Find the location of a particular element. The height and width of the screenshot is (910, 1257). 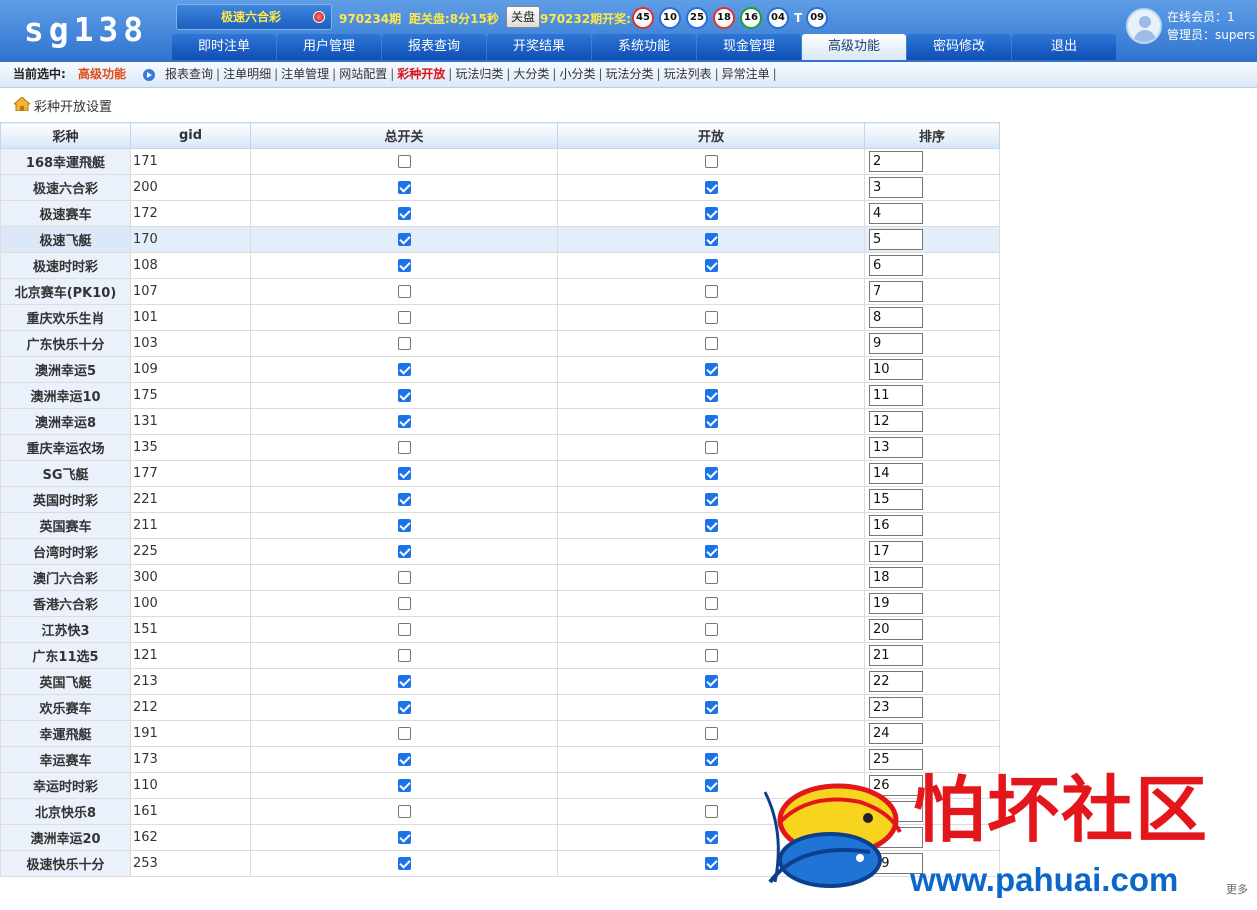

sub-nav-link-5: 玩法归类 is located at coordinates (479, 74).